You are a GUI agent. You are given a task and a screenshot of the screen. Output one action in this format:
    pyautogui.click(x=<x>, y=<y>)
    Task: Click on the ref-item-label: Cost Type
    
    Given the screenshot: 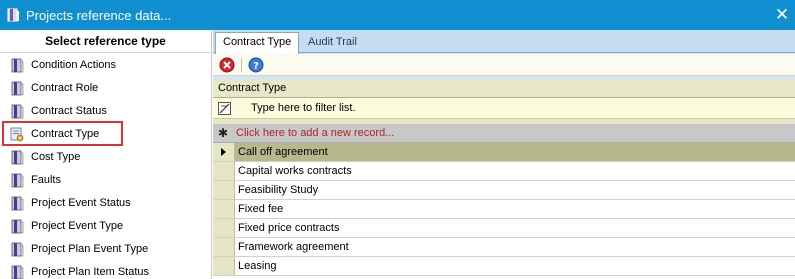 What is the action you would take?
    pyautogui.click(x=56, y=157)
    